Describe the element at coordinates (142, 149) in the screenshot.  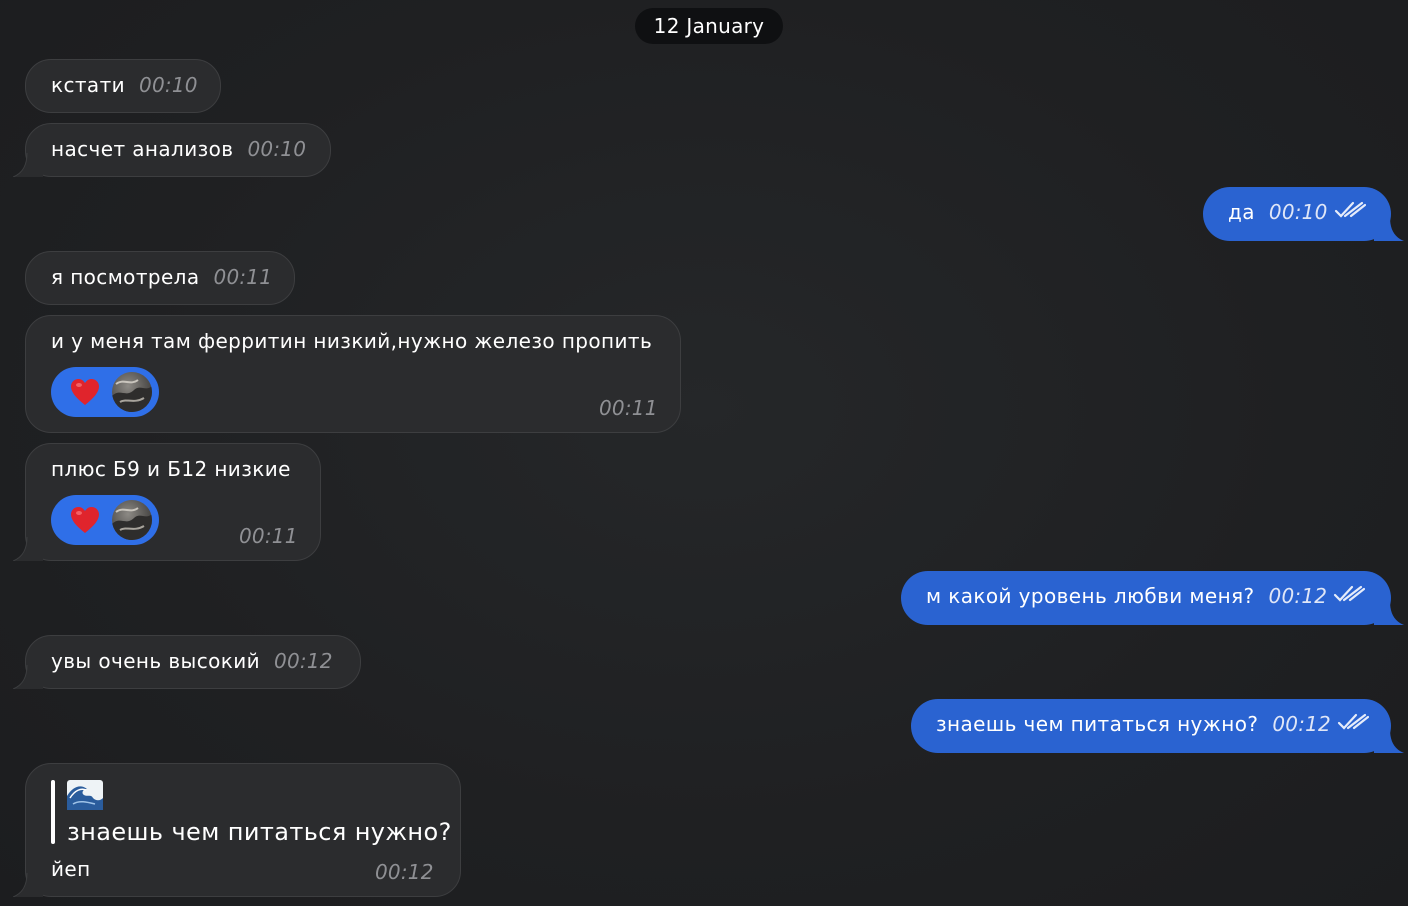
I see `message-text: насчет анализов` at that location.